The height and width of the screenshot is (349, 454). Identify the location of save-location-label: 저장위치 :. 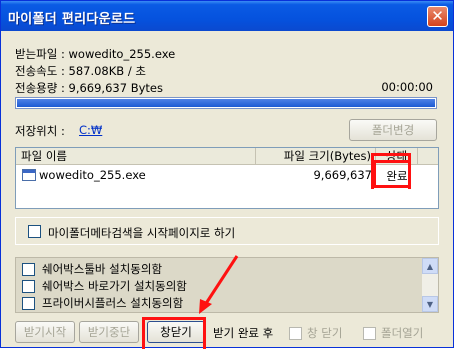
(40, 131).